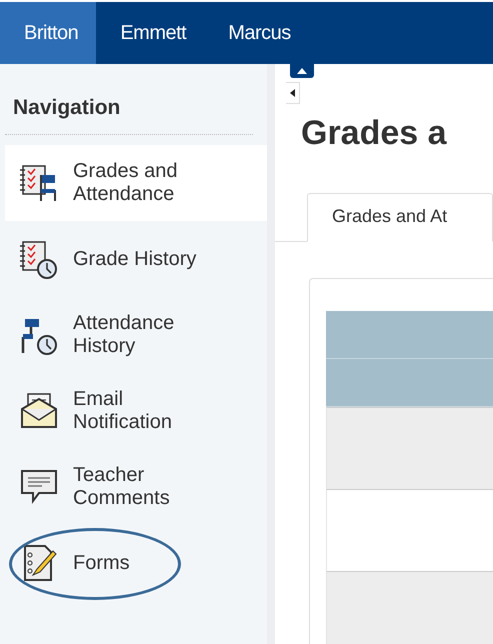 The height and width of the screenshot is (644, 493). What do you see at coordinates (374, 133) in the screenshot?
I see `page-title: Grades a` at bounding box center [374, 133].